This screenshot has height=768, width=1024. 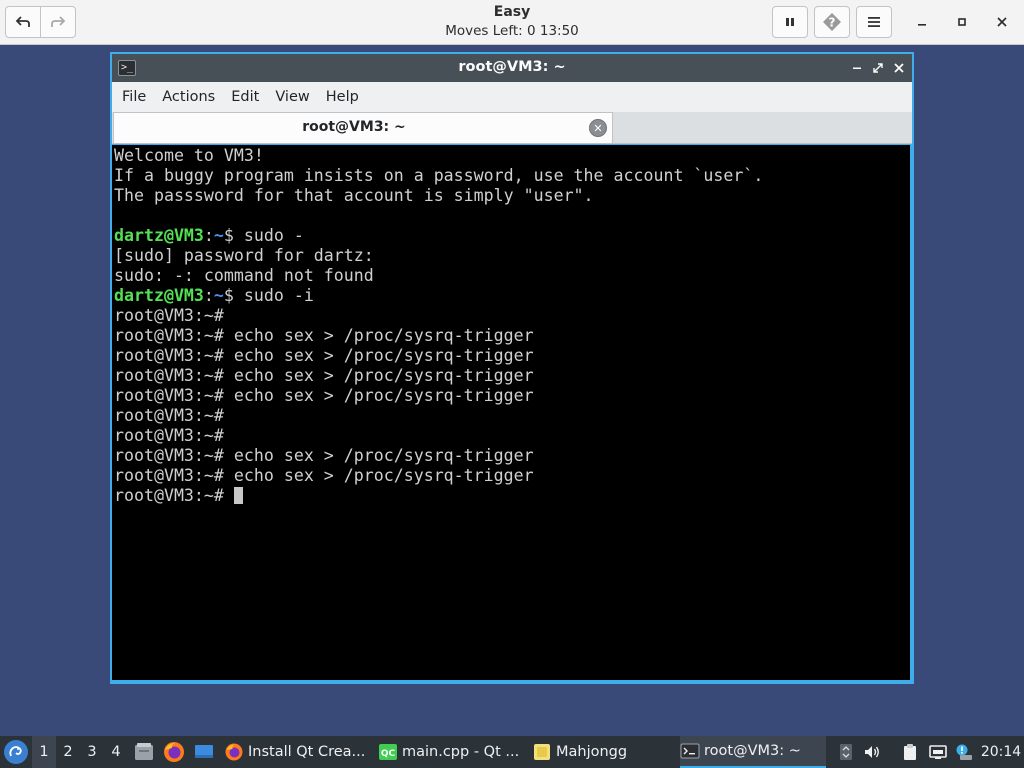 What do you see at coordinates (690, 751) in the screenshot?
I see `terminal-icon` at bounding box center [690, 751].